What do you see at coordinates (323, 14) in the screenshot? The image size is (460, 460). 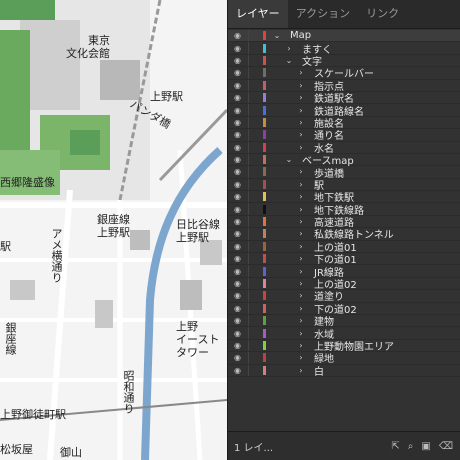 I see `tab-actions: アクション` at bounding box center [323, 14].